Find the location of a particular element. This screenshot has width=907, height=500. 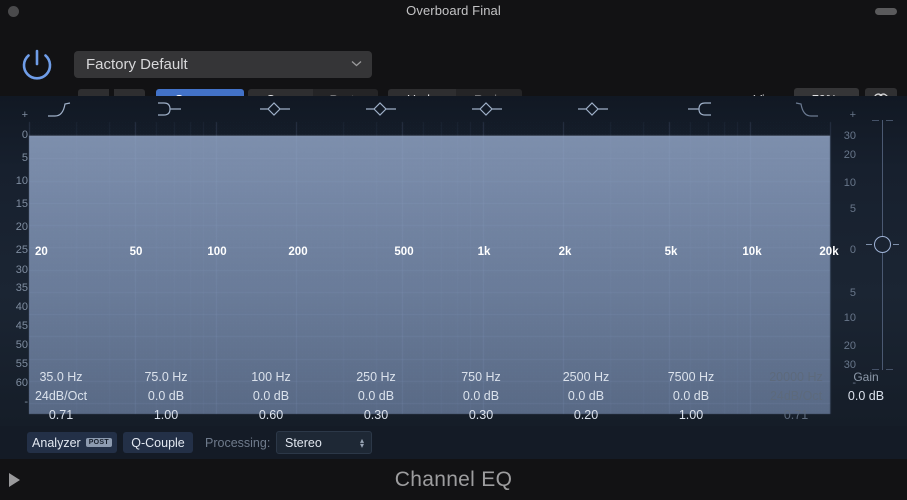

band-6-q: 0.20 is located at coordinates (586, 415).